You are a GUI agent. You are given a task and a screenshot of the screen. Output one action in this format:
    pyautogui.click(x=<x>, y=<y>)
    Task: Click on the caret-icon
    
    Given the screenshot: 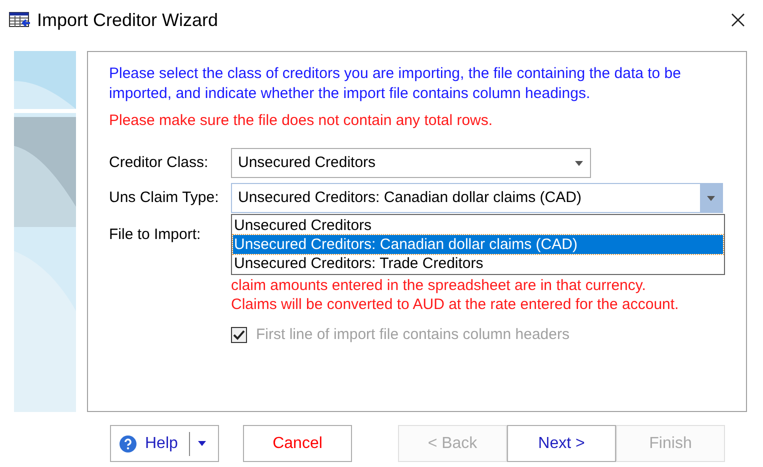 What is the action you would take?
    pyautogui.click(x=202, y=443)
    